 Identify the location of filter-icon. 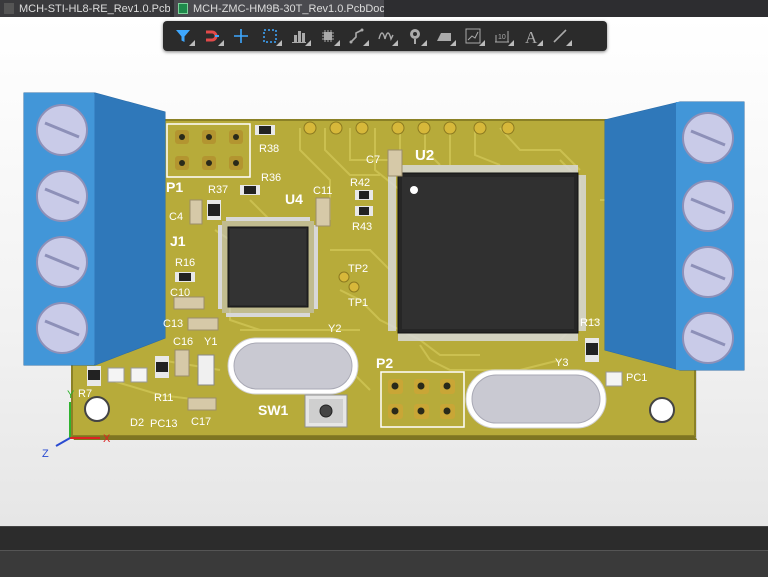
(182, 36).